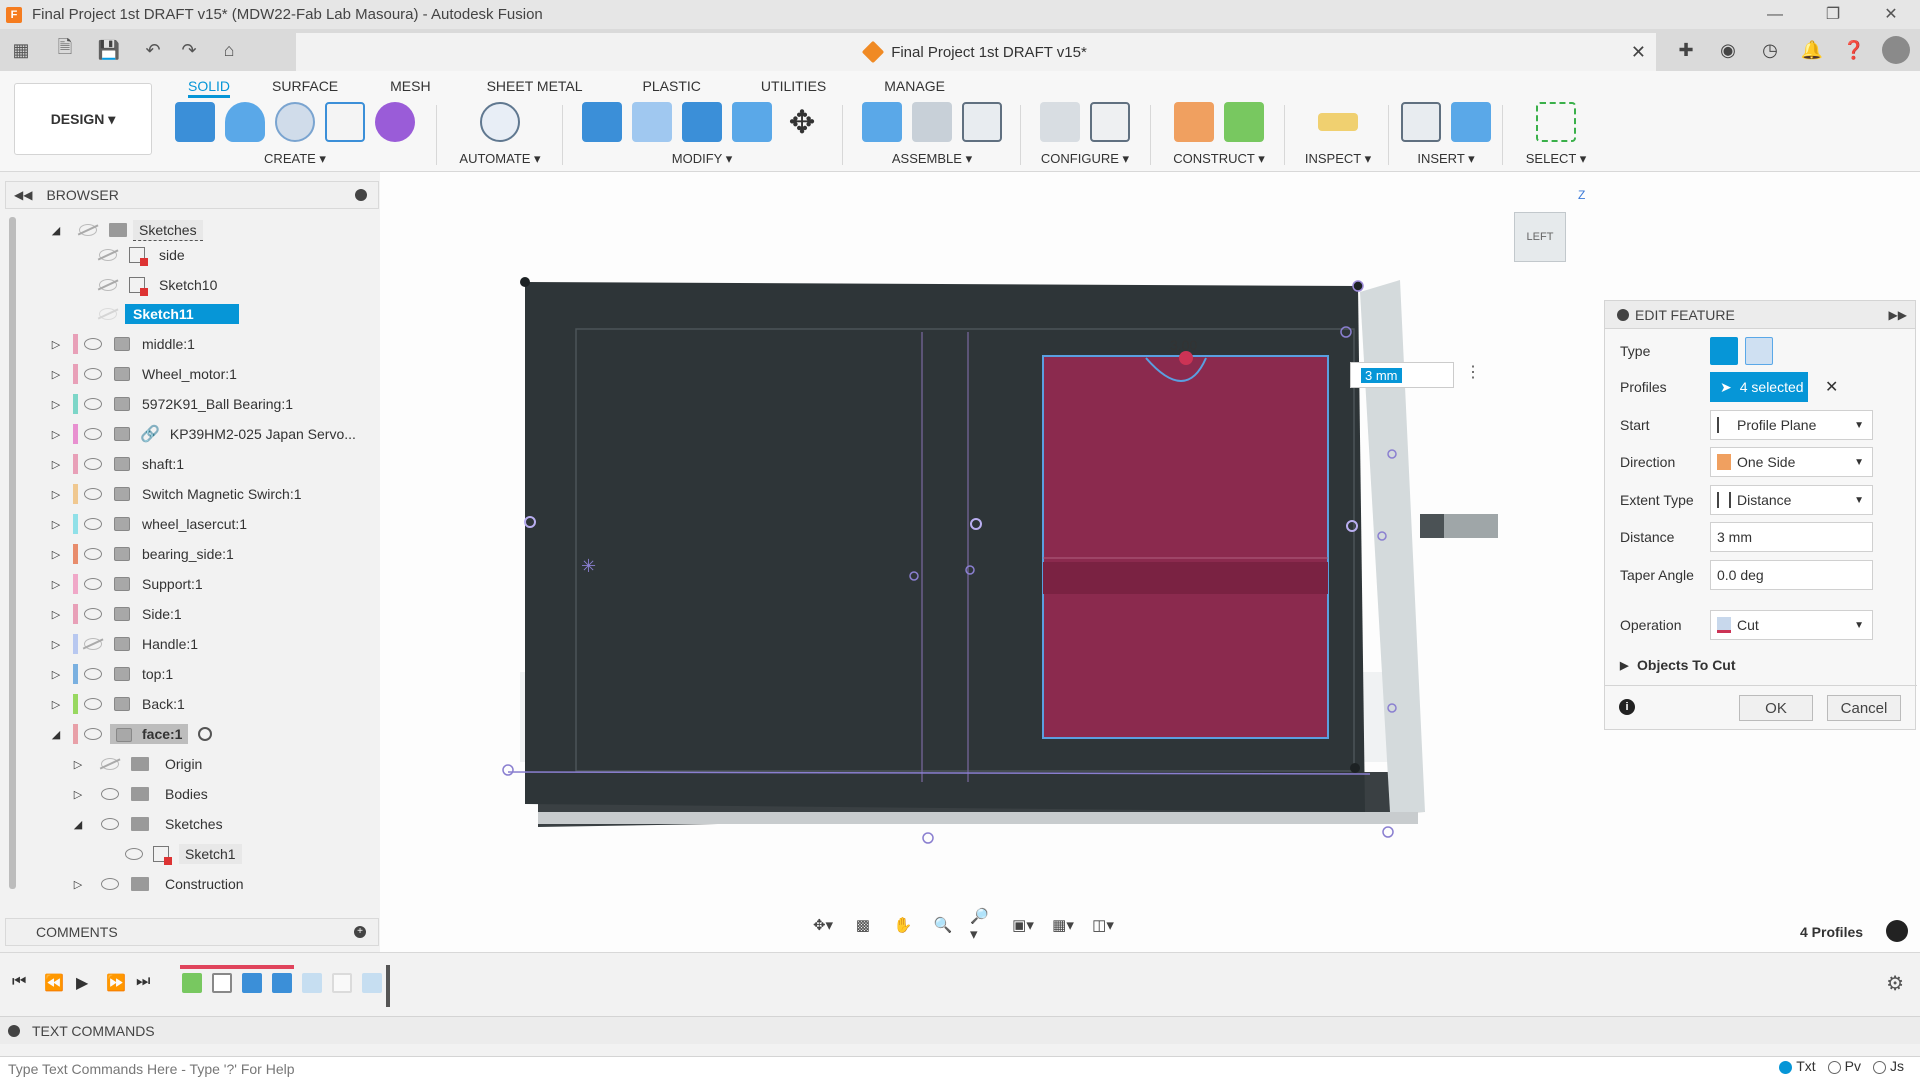 The height and width of the screenshot is (1080, 1920). Describe the element at coordinates (1728, 50) in the screenshot. I see `extensions-icon: ◉` at that location.